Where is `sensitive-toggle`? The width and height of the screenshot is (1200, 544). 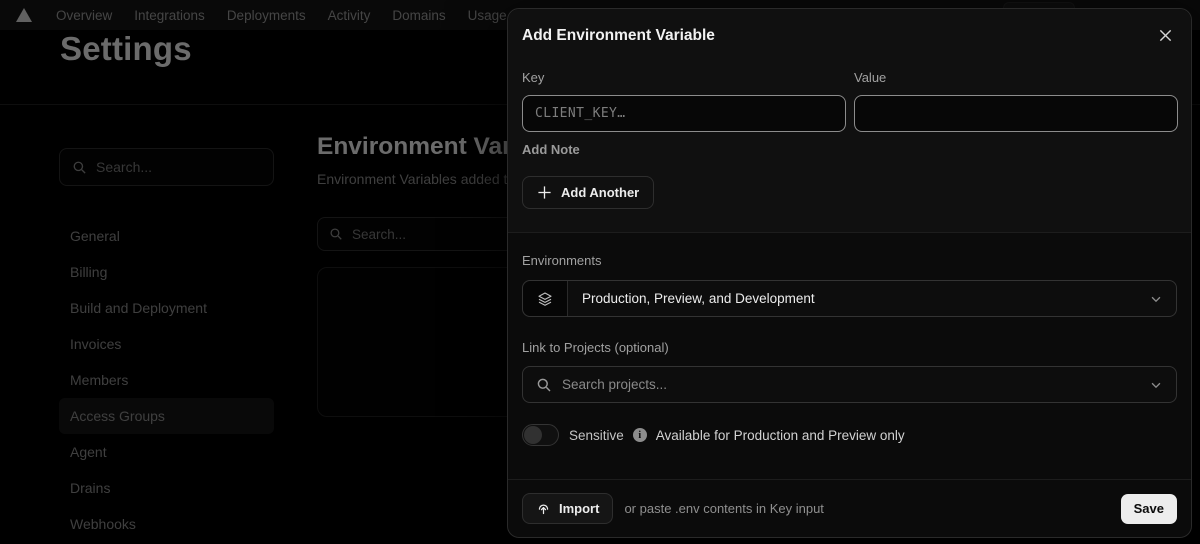
sensitive-toggle is located at coordinates (540, 435).